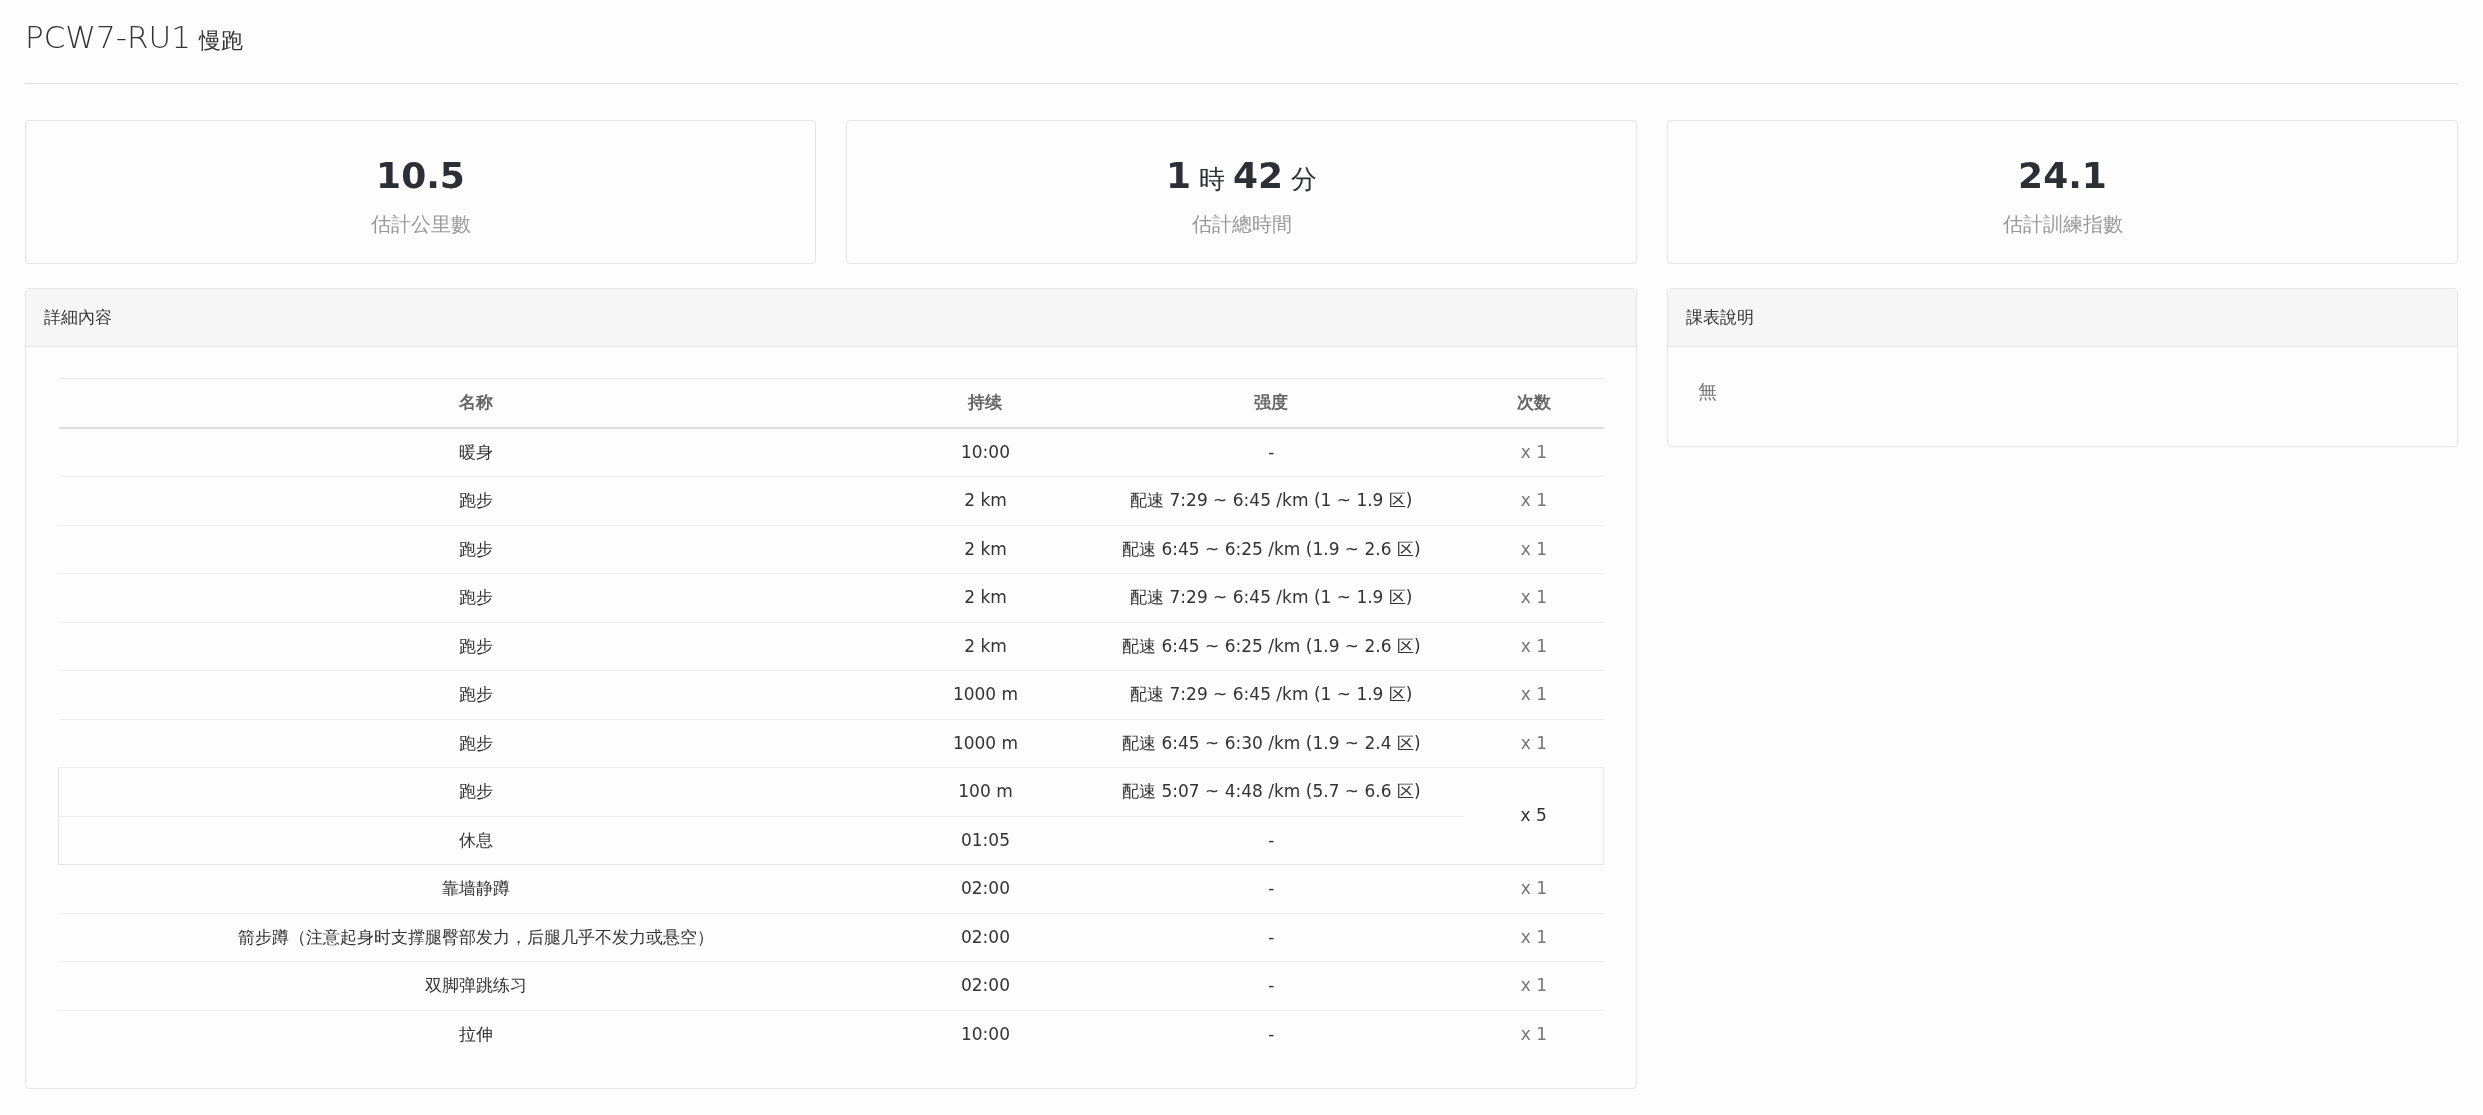 The width and height of the screenshot is (2483, 1115). Describe the element at coordinates (1534, 403) in the screenshot. I see `column-header: 次数` at that location.